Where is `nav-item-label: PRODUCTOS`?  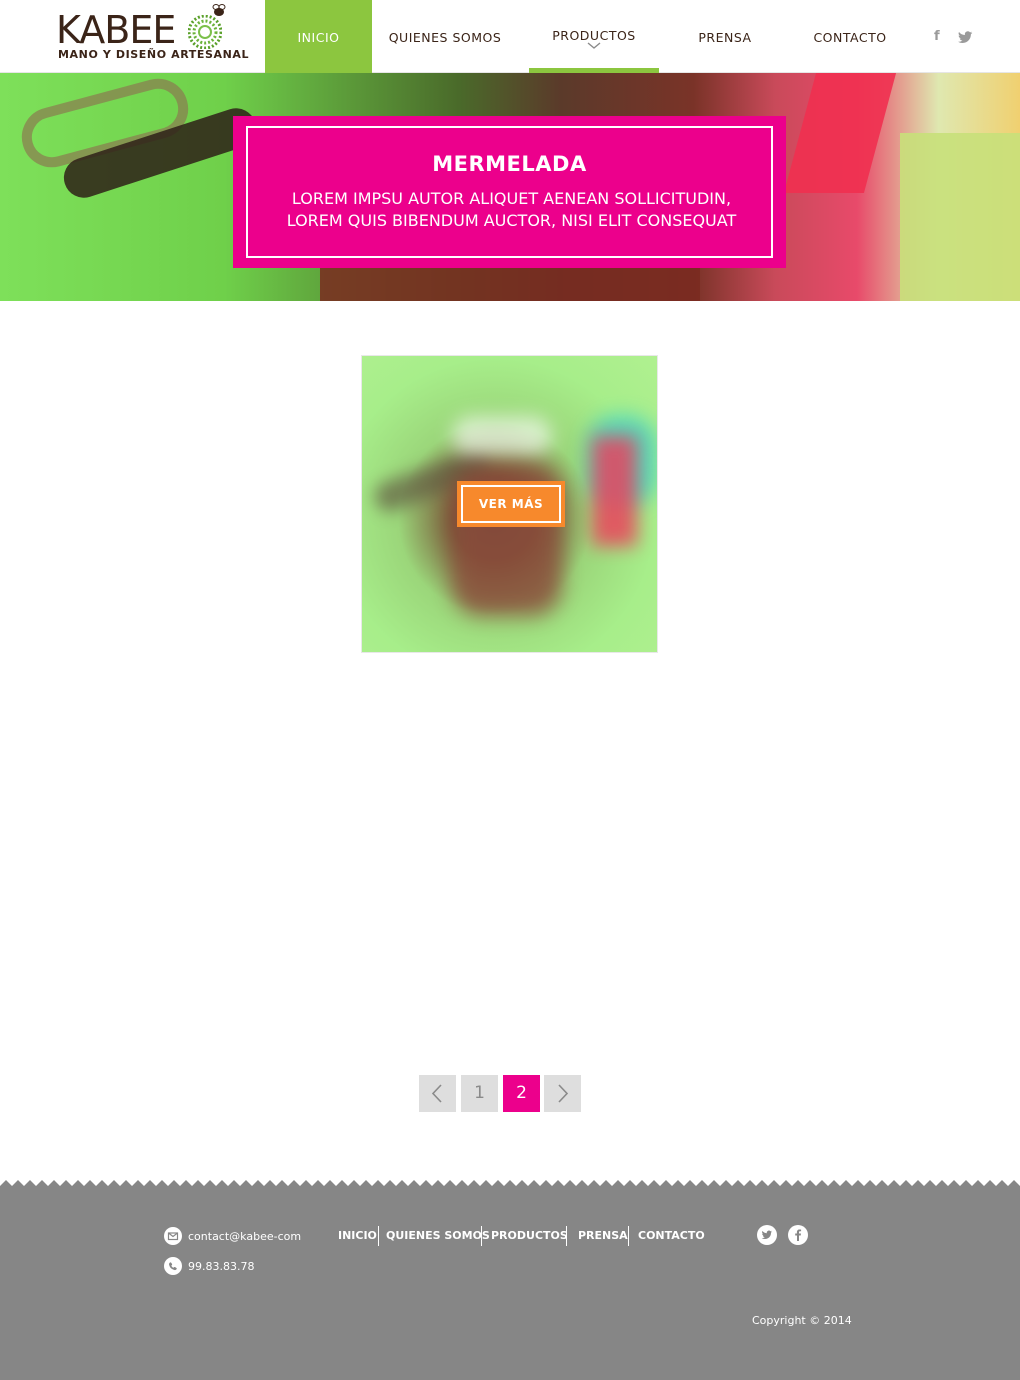
nav-item-label: PRODUCTOS is located at coordinates (594, 35).